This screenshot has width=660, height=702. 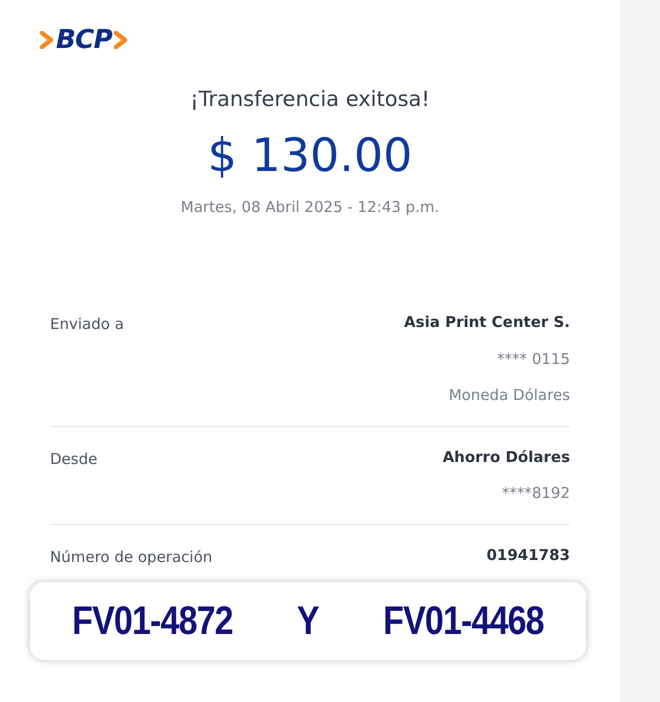 I want to click on detail-label: Desde, so click(x=74, y=459).